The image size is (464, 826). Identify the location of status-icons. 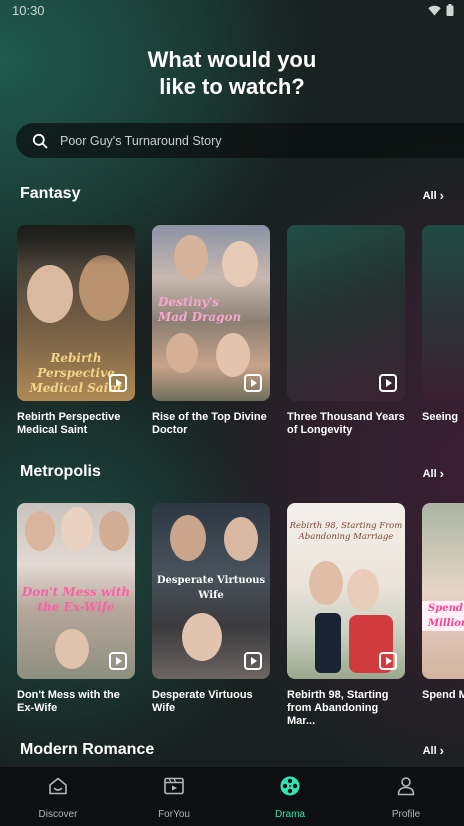
(441, 10).